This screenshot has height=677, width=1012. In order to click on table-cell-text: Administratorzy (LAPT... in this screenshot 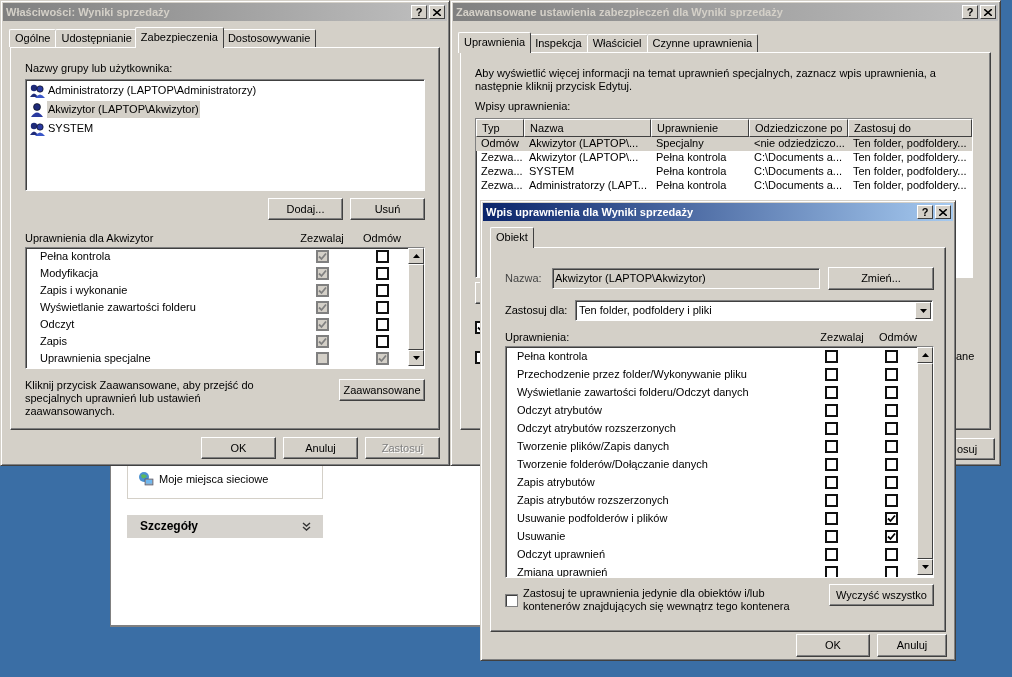, I will do `click(588, 186)`.